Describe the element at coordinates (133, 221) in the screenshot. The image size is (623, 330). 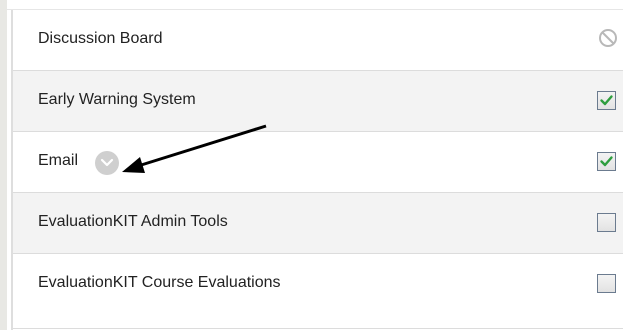
I see `tool-name: EvaluationKIT Admin Tools` at that location.